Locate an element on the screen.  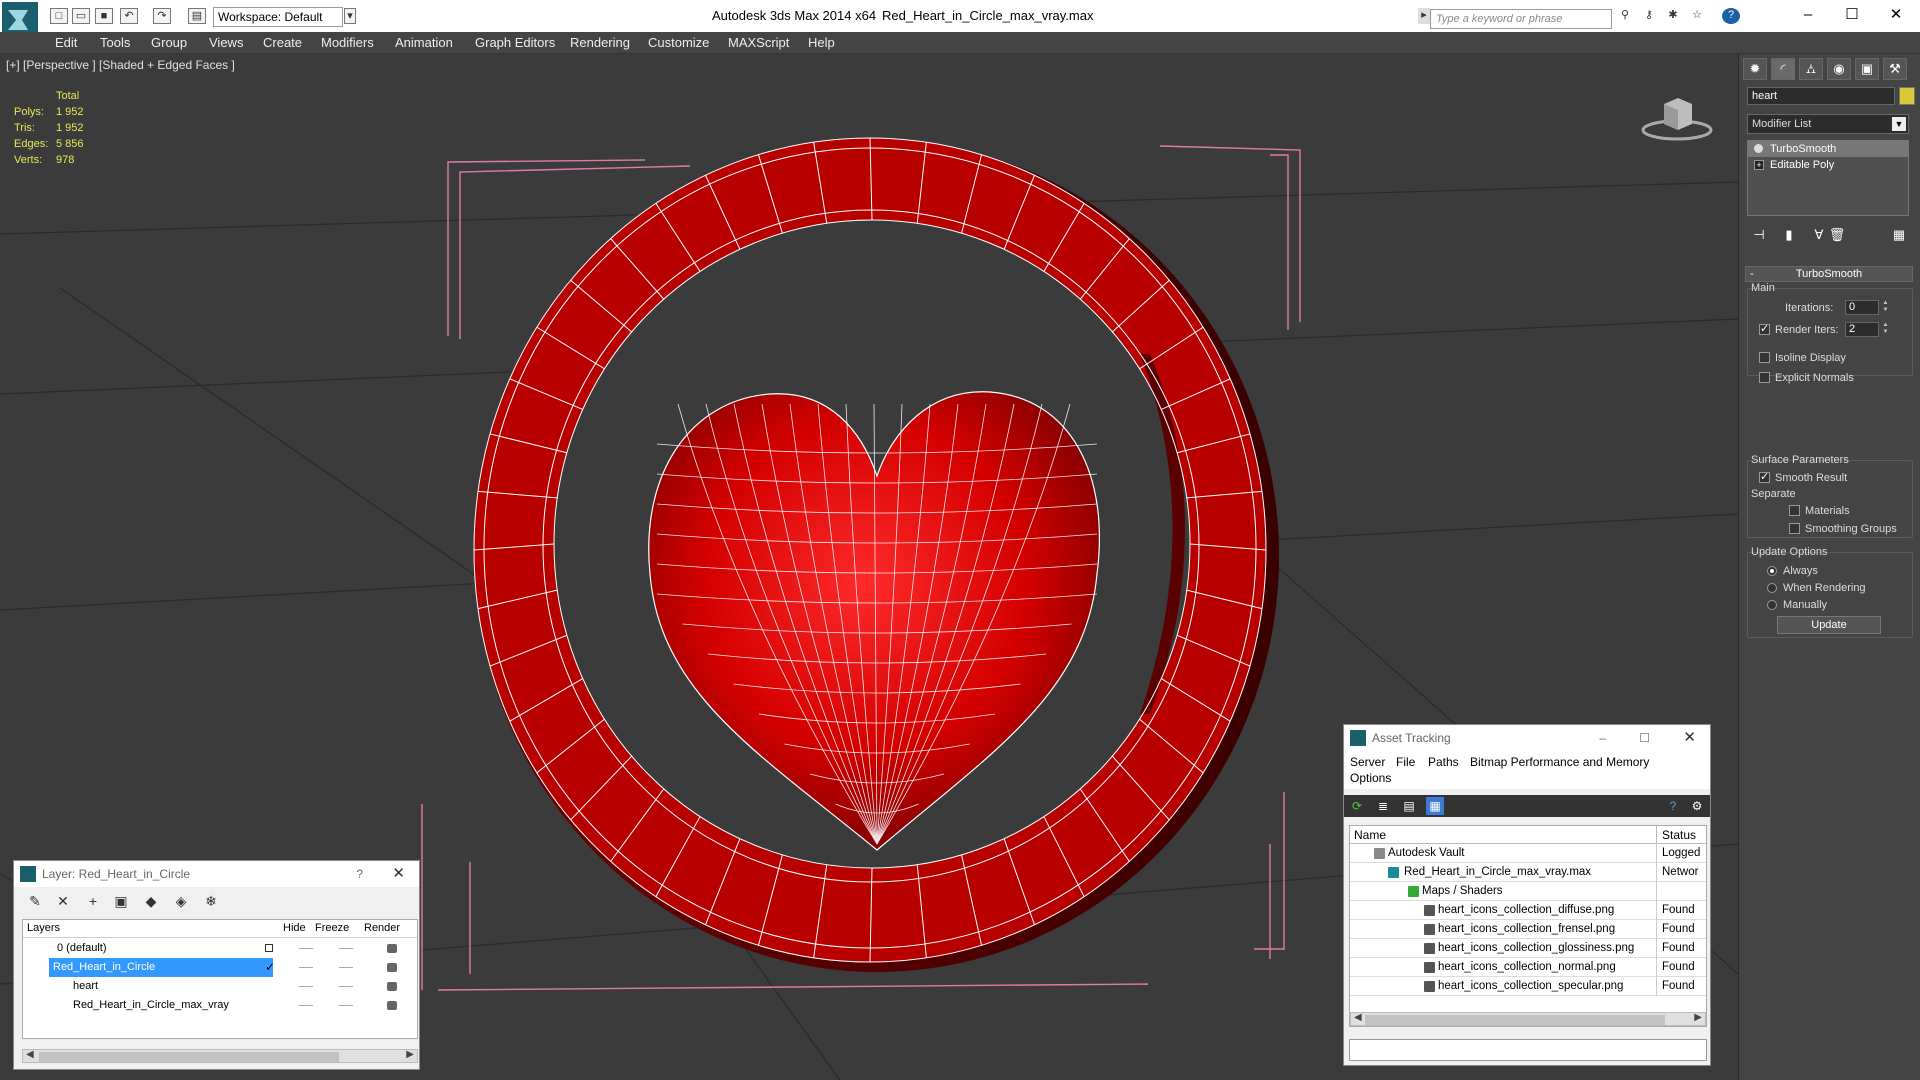
stack-item-turbosmooth: TurboSmooth is located at coordinates (1828, 149).